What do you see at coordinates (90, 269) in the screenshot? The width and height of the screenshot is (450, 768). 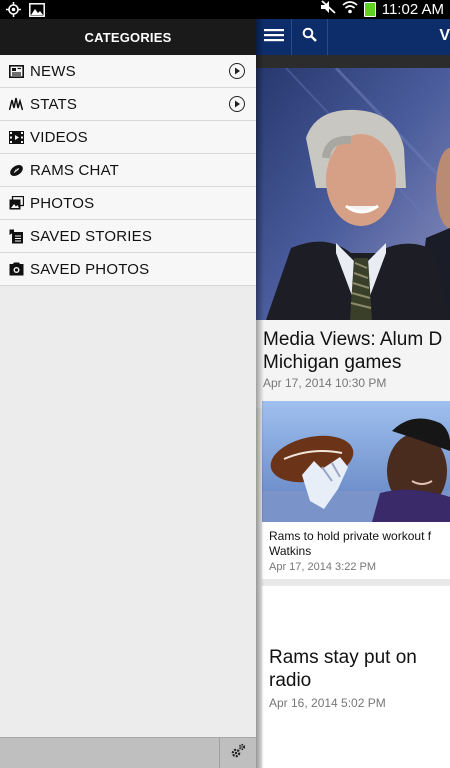 I see `category-label: SAVED PHOTOS` at bounding box center [90, 269].